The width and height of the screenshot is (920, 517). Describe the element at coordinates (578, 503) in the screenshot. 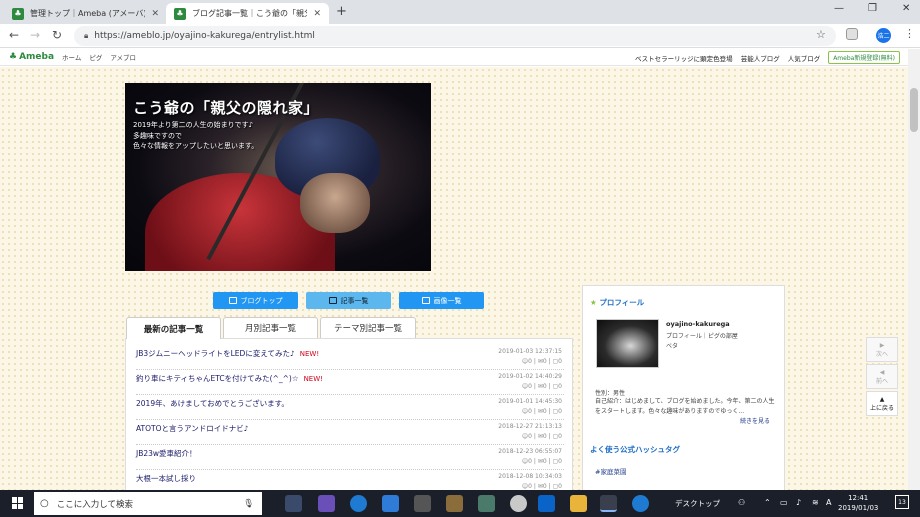

I see `file-explorer-icon` at that location.